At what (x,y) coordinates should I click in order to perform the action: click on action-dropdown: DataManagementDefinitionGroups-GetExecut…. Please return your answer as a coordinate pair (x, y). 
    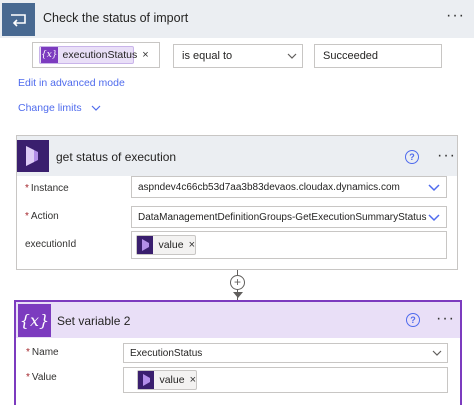
    Looking at the image, I should click on (289, 217).